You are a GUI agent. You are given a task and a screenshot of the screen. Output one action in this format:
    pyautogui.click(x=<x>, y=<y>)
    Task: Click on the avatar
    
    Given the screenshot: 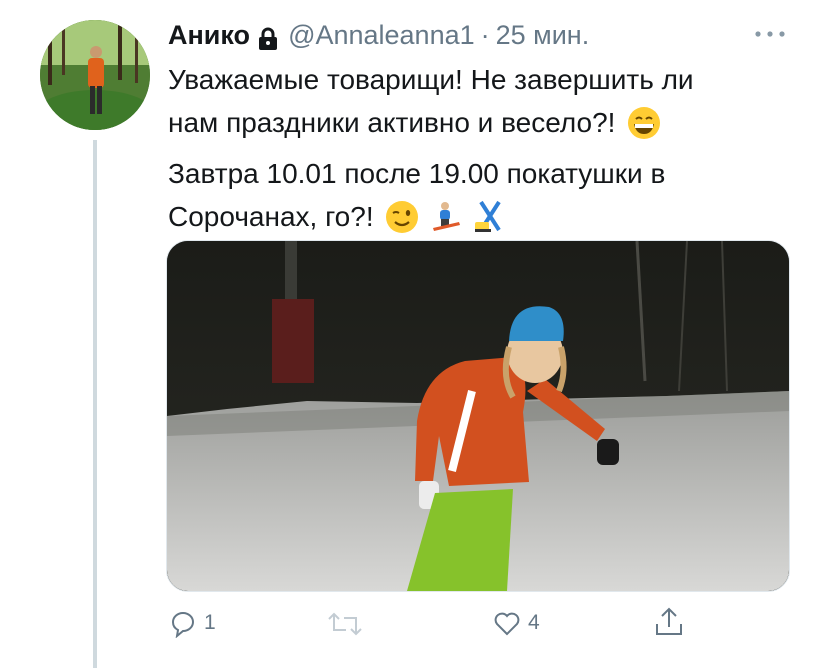 What is the action you would take?
    pyautogui.click(x=95, y=75)
    